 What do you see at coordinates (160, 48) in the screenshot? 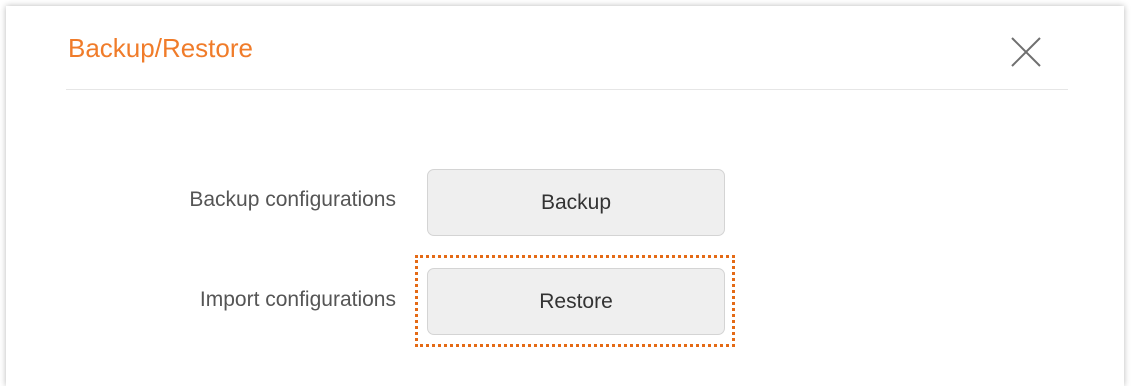
I see `dialog-title: Backup/Restore` at bounding box center [160, 48].